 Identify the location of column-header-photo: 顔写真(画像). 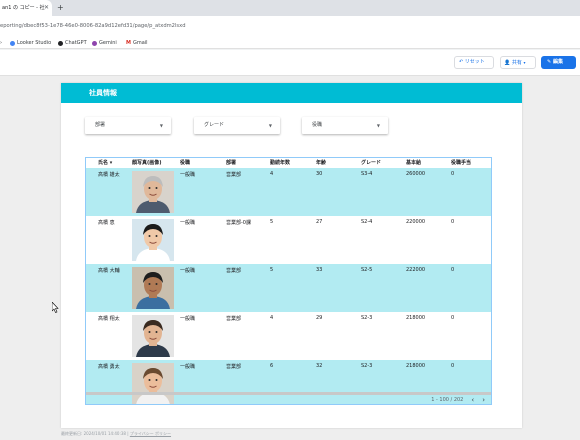
(147, 163).